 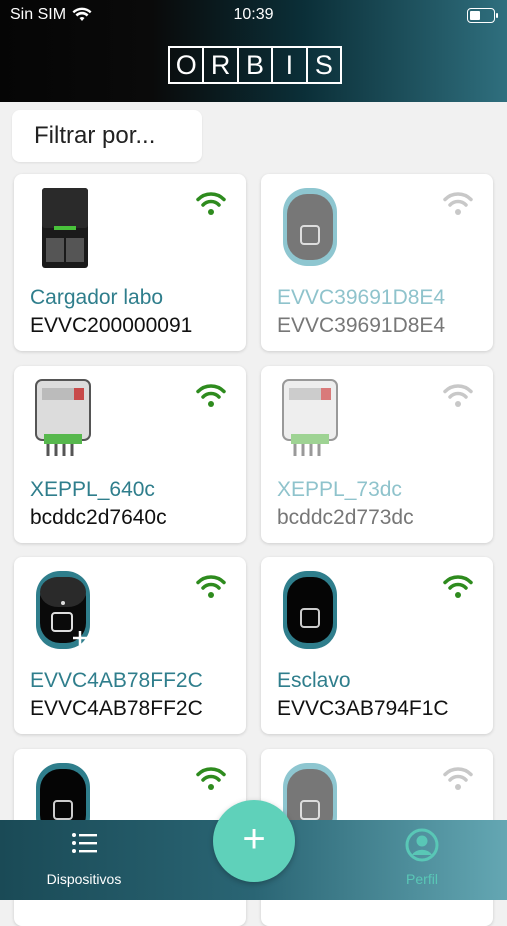 What do you see at coordinates (377, 454) in the screenshot?
I see `device-card: XEPPL_73dc bcddc2d773dc` at bounding box center [377, 454].